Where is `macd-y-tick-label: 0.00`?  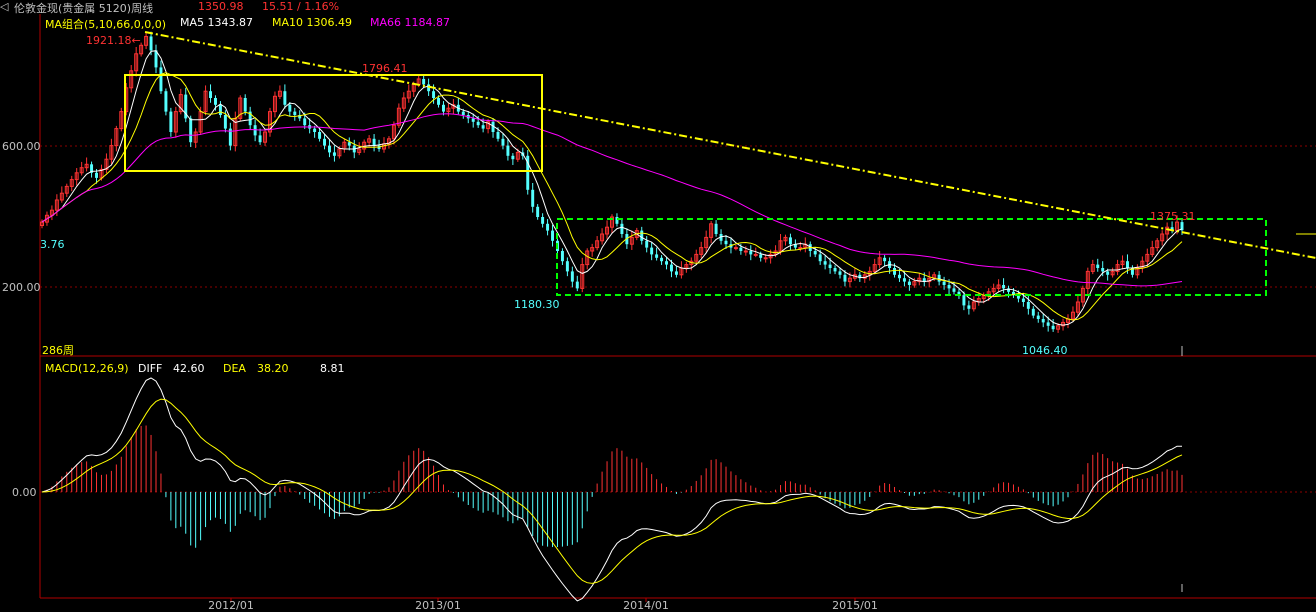 macd-y-tick-label: 0.00 is located at coordinates (24, 492).